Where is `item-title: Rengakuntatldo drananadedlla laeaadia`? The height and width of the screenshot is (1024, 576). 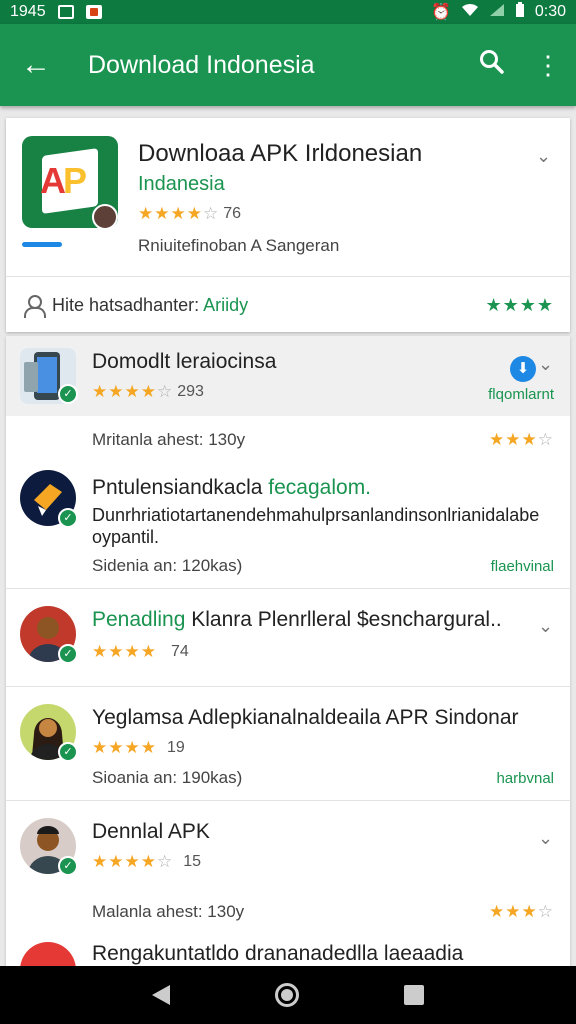 item-title: Rengakuntatldo drananadedlla laeaadia is located at coordinates (278, 953).